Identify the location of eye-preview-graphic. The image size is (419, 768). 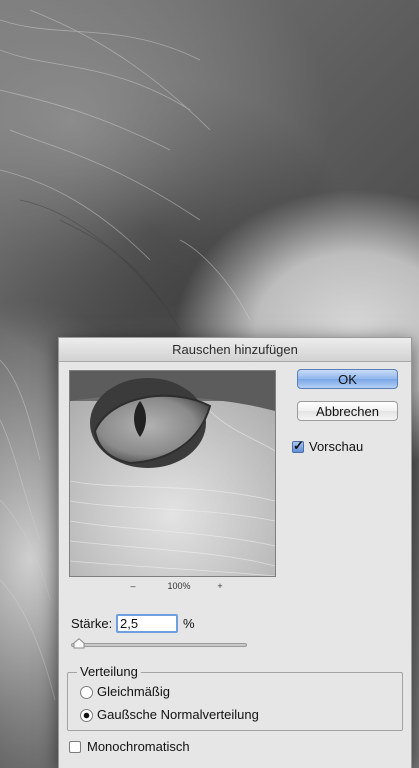
(172, 473).